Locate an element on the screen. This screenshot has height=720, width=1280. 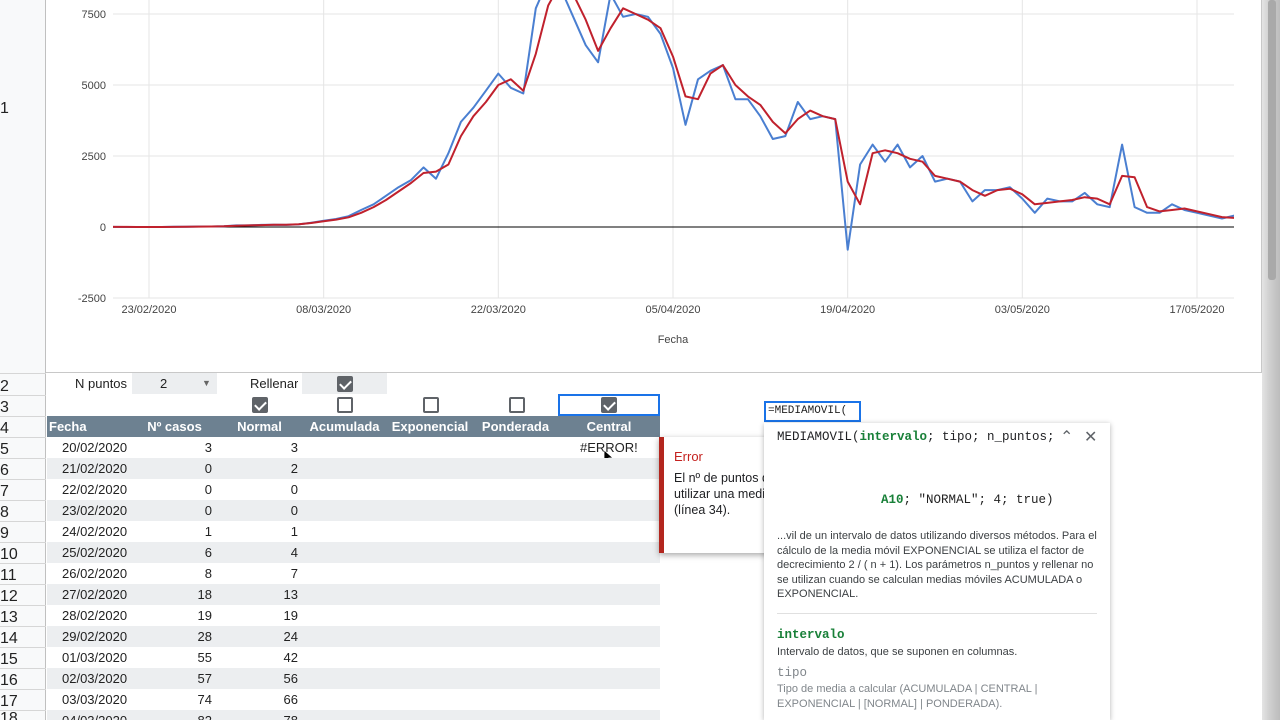
row-number: 15 is located at coordinates (9, 660).